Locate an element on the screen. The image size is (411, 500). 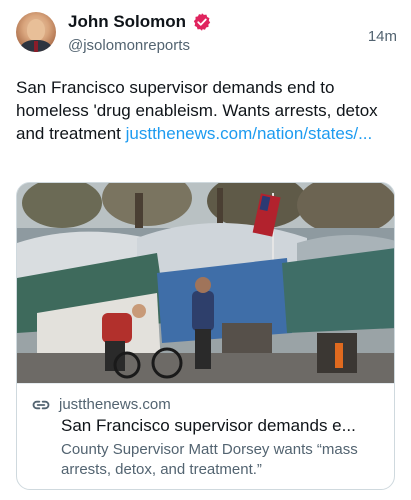
link-icon is located at coordinates (41, 404).